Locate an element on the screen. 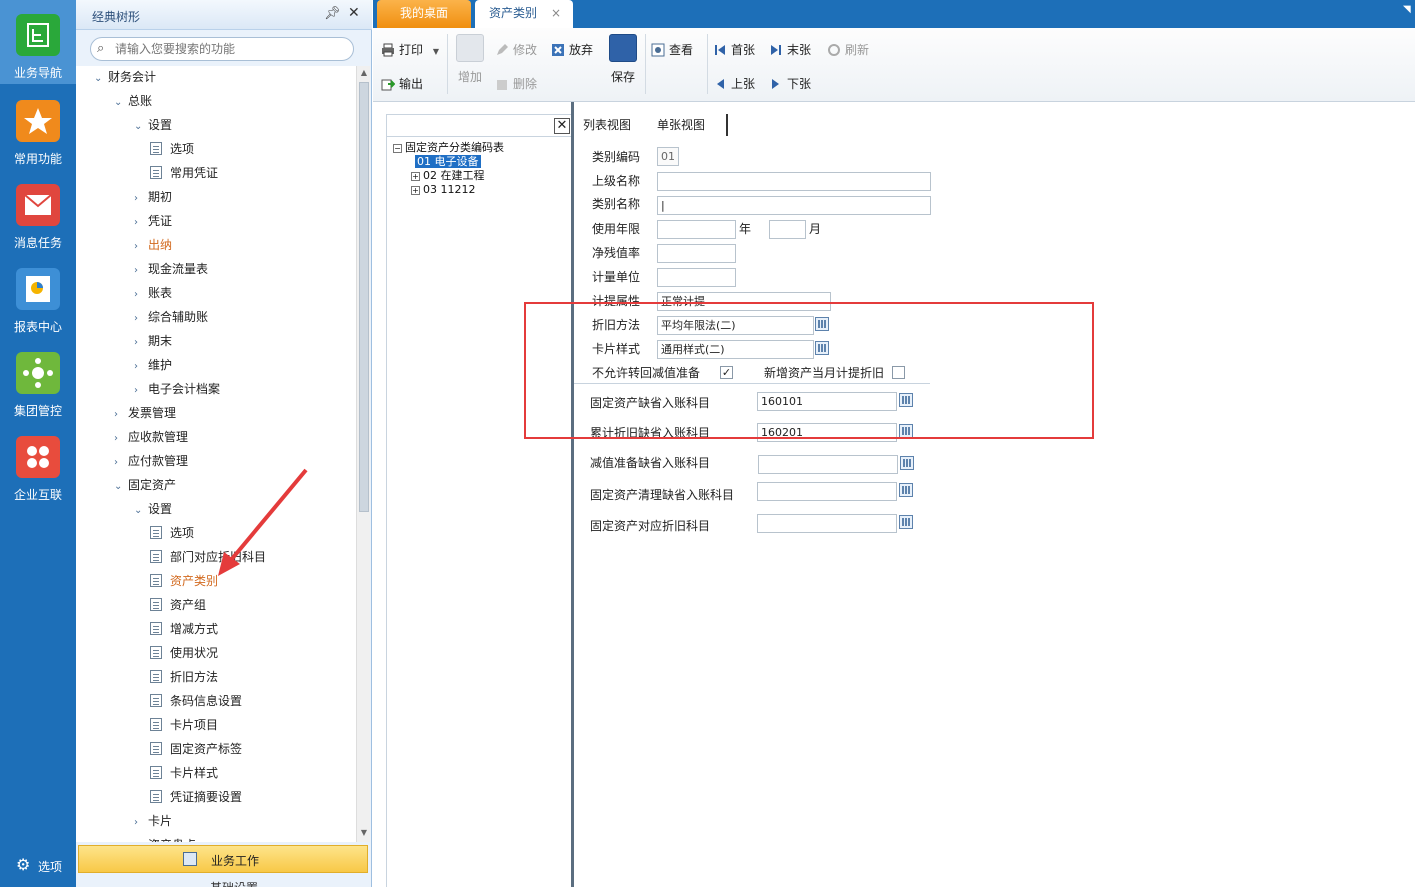 The width and height of the screenshot is (1415, 887). tree-item: 资产类别 is located at coordinates (184, 581).